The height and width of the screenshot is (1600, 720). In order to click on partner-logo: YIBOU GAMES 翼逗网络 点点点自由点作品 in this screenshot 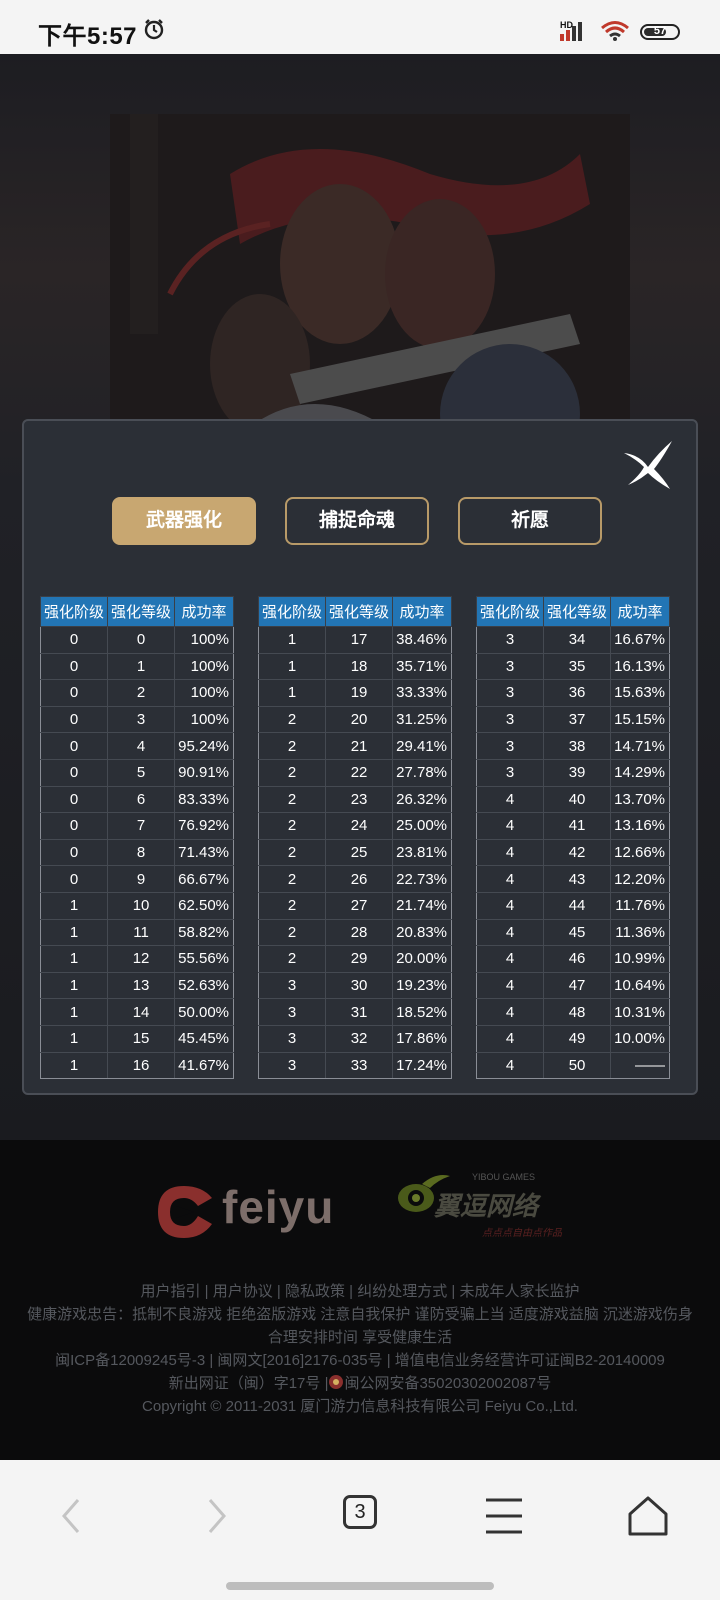, I will do `click(477, 1210)`.